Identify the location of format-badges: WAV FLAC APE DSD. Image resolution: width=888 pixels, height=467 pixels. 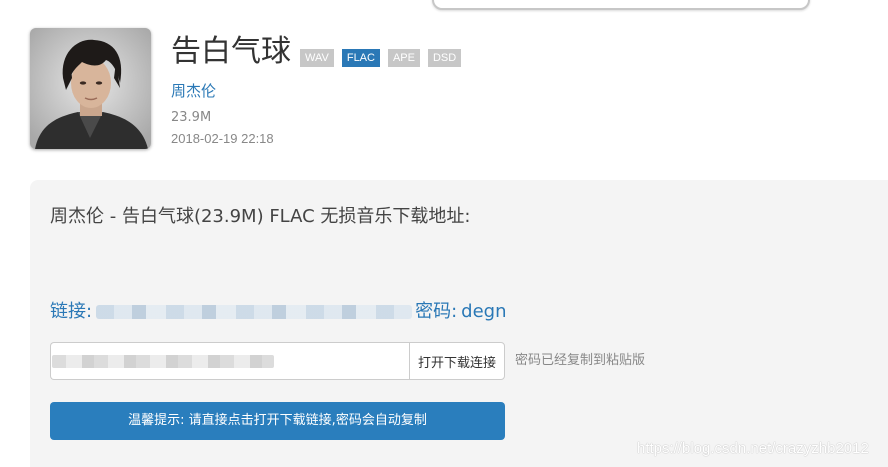
(381, 58).